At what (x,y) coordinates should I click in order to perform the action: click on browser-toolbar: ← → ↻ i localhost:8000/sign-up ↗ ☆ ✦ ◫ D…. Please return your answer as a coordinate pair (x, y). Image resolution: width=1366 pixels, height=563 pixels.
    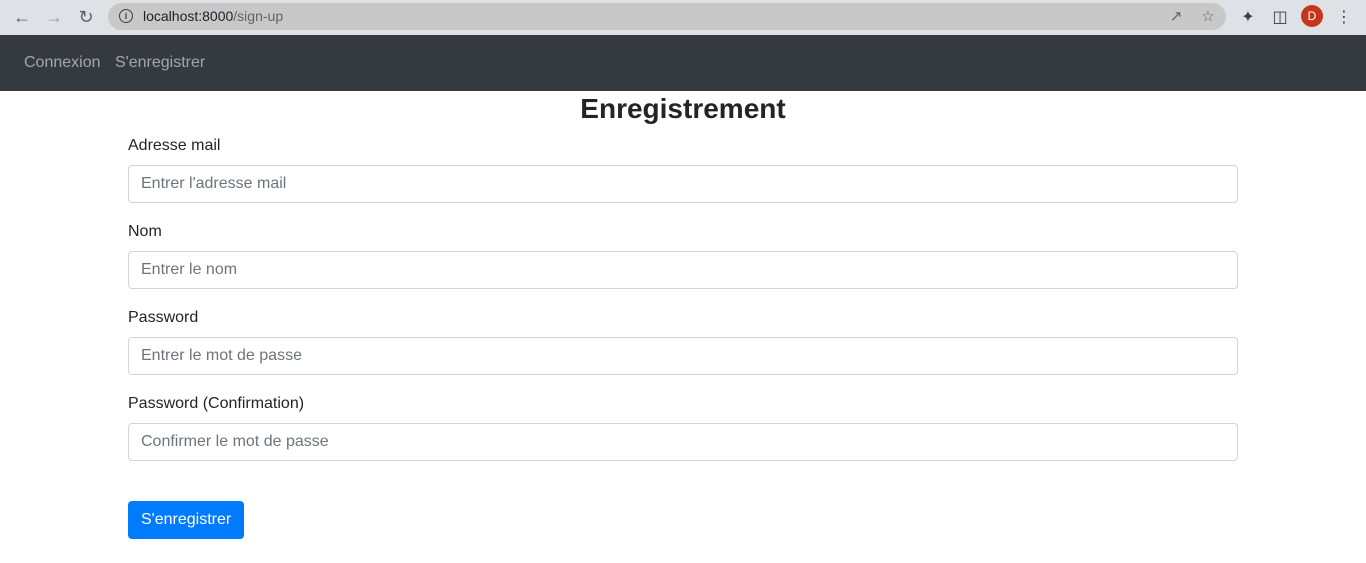
    Looking at the image, I should click on (683, 17).